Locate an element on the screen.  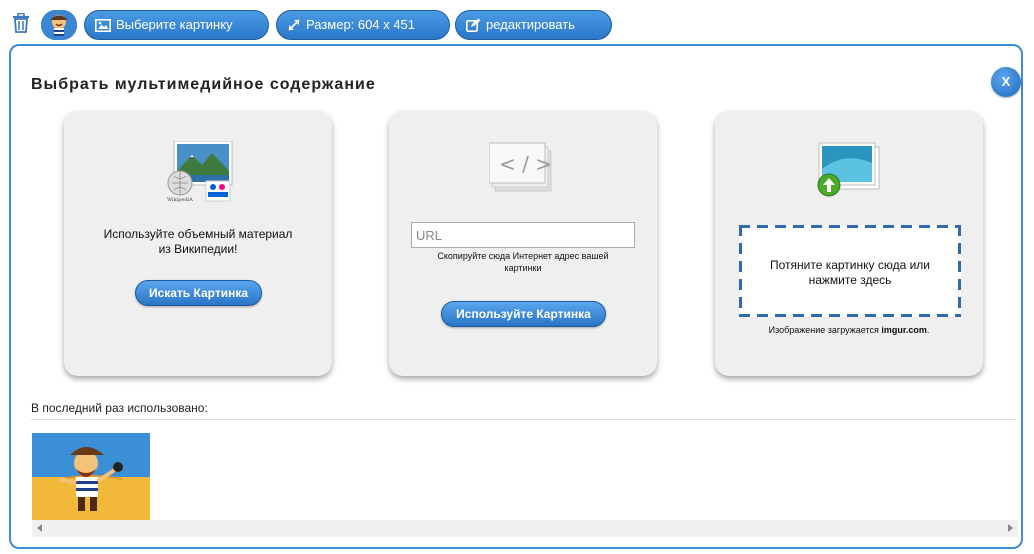
url-hint-line1: Скопируйте сюда Интернет адрес вашей is located at coordinates (523, 256).